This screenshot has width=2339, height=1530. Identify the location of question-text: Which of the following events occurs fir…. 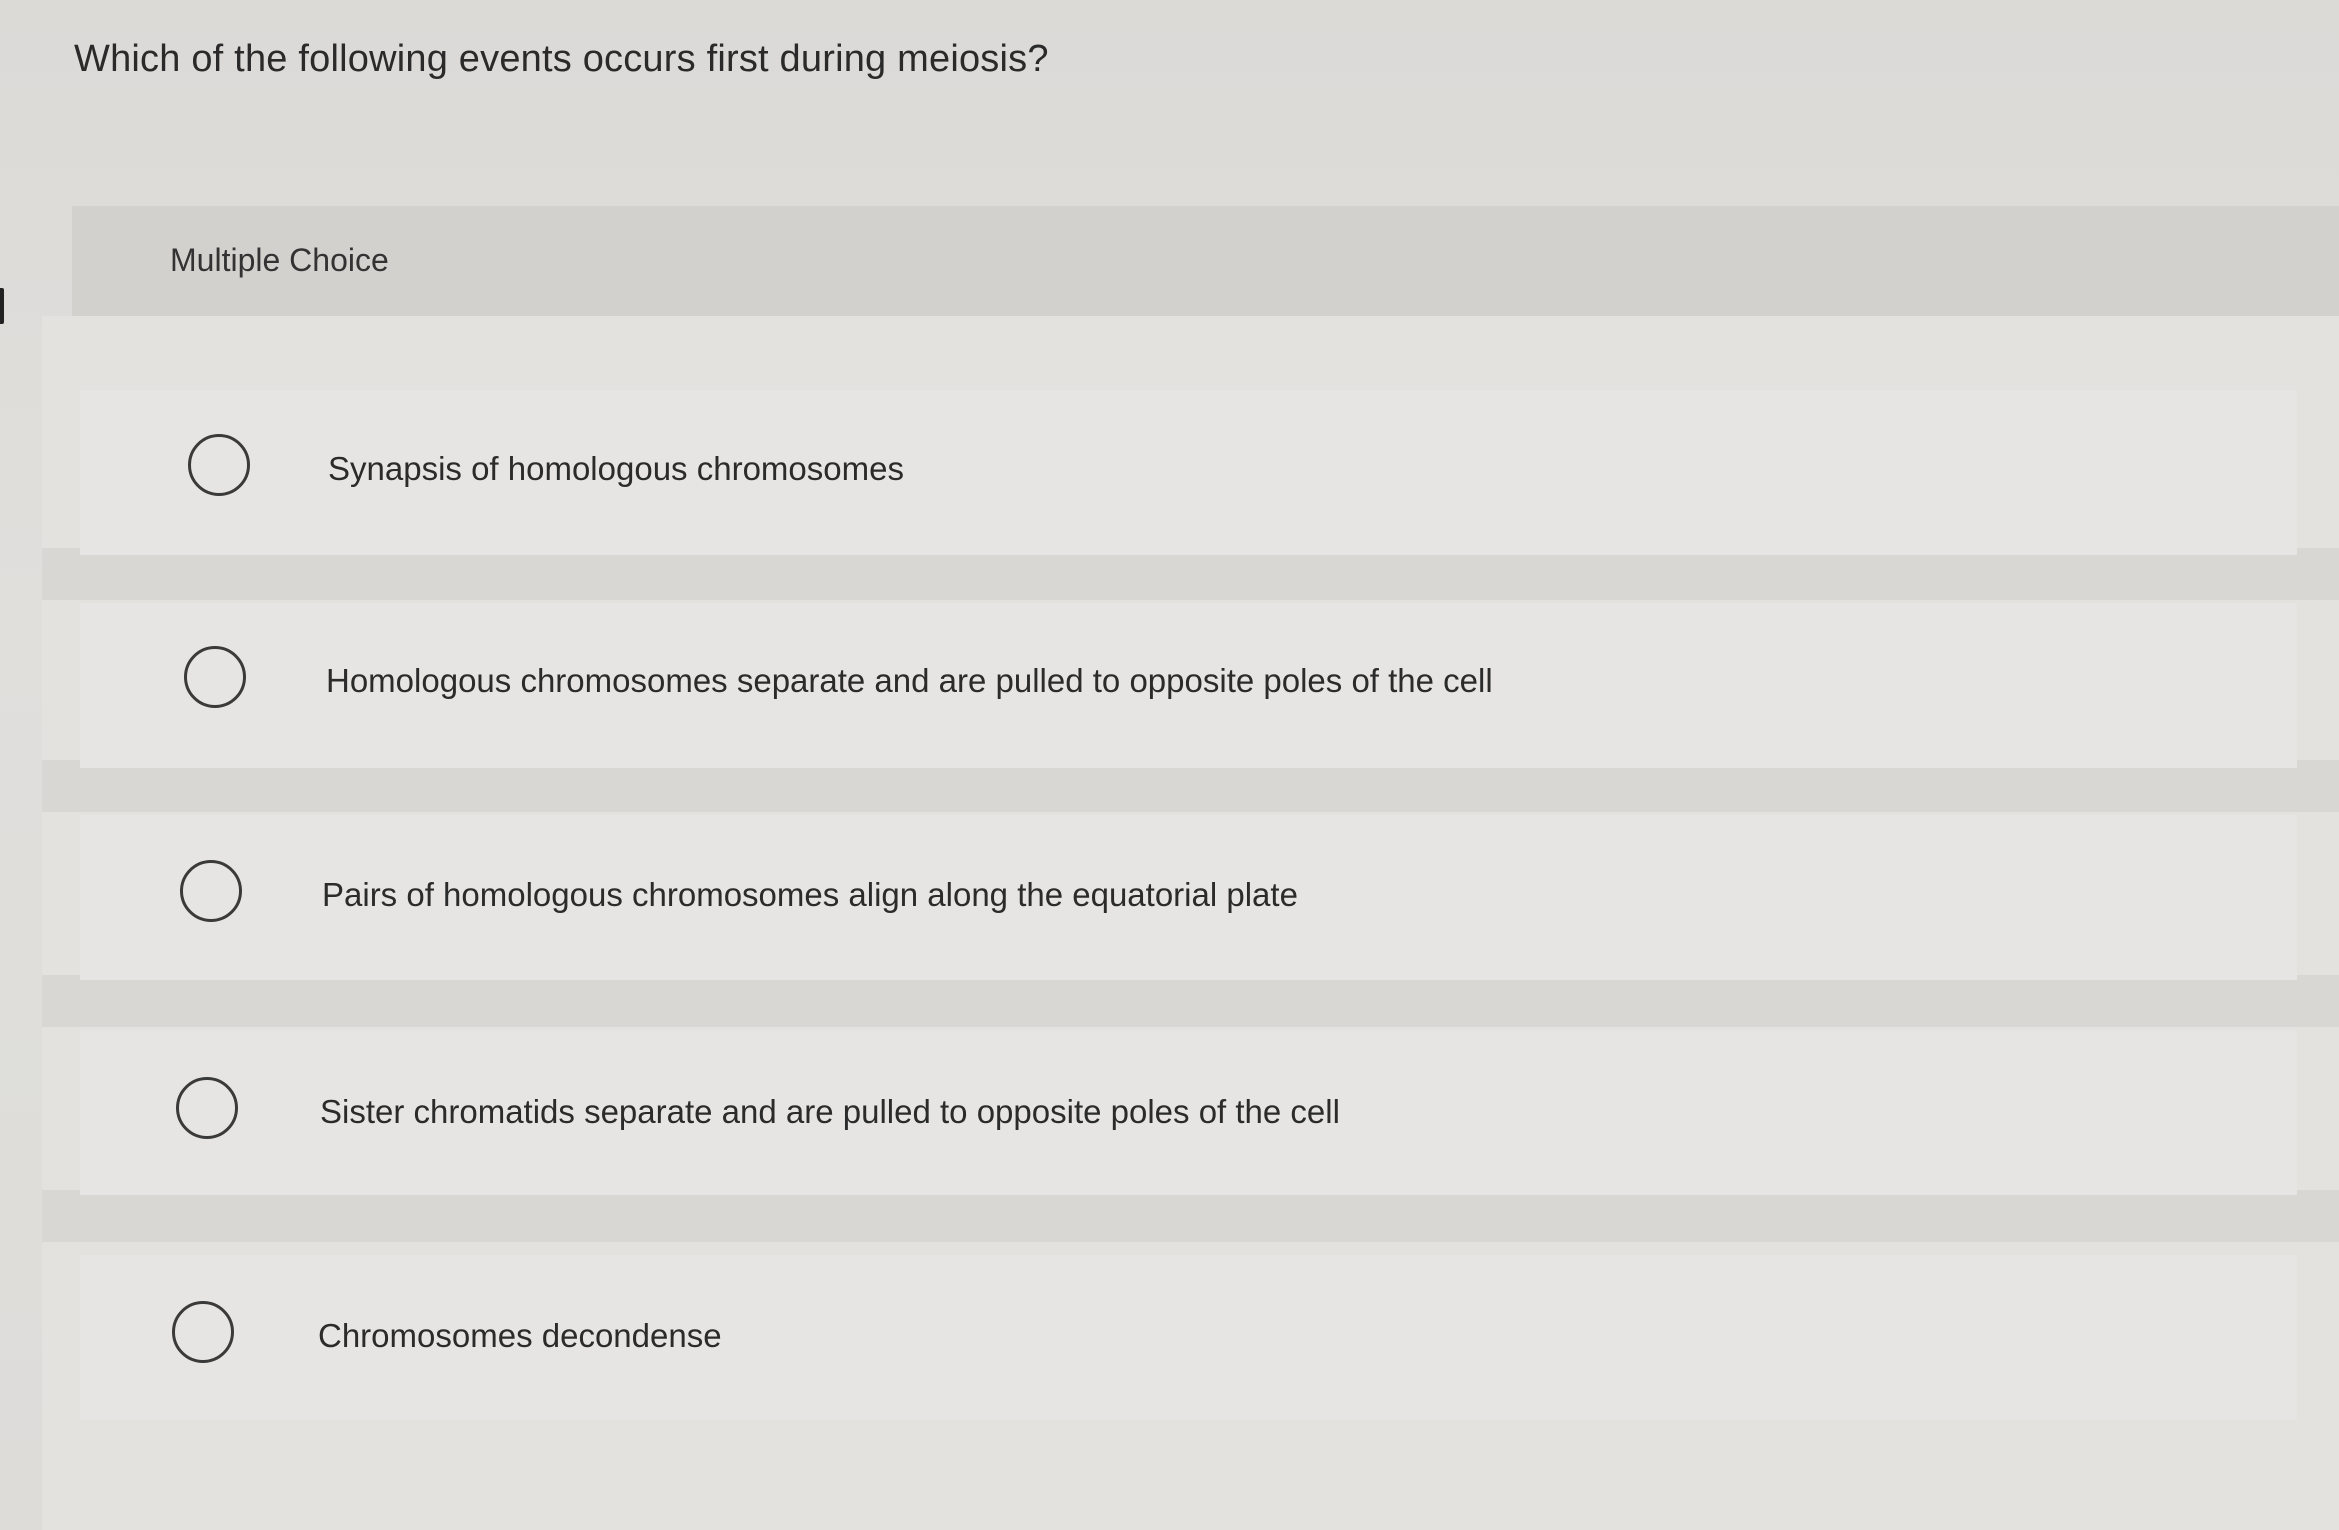
(561, 59).